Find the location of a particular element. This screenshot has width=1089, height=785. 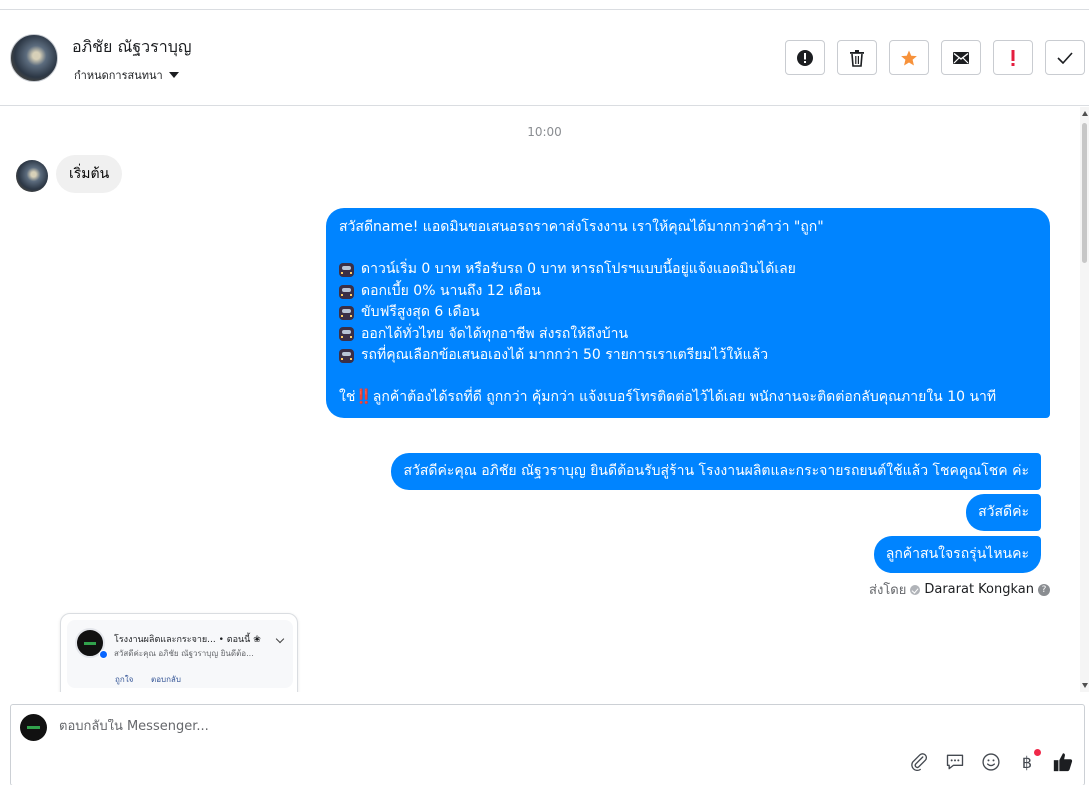

important-icon is located at coordinates (1013, 57).